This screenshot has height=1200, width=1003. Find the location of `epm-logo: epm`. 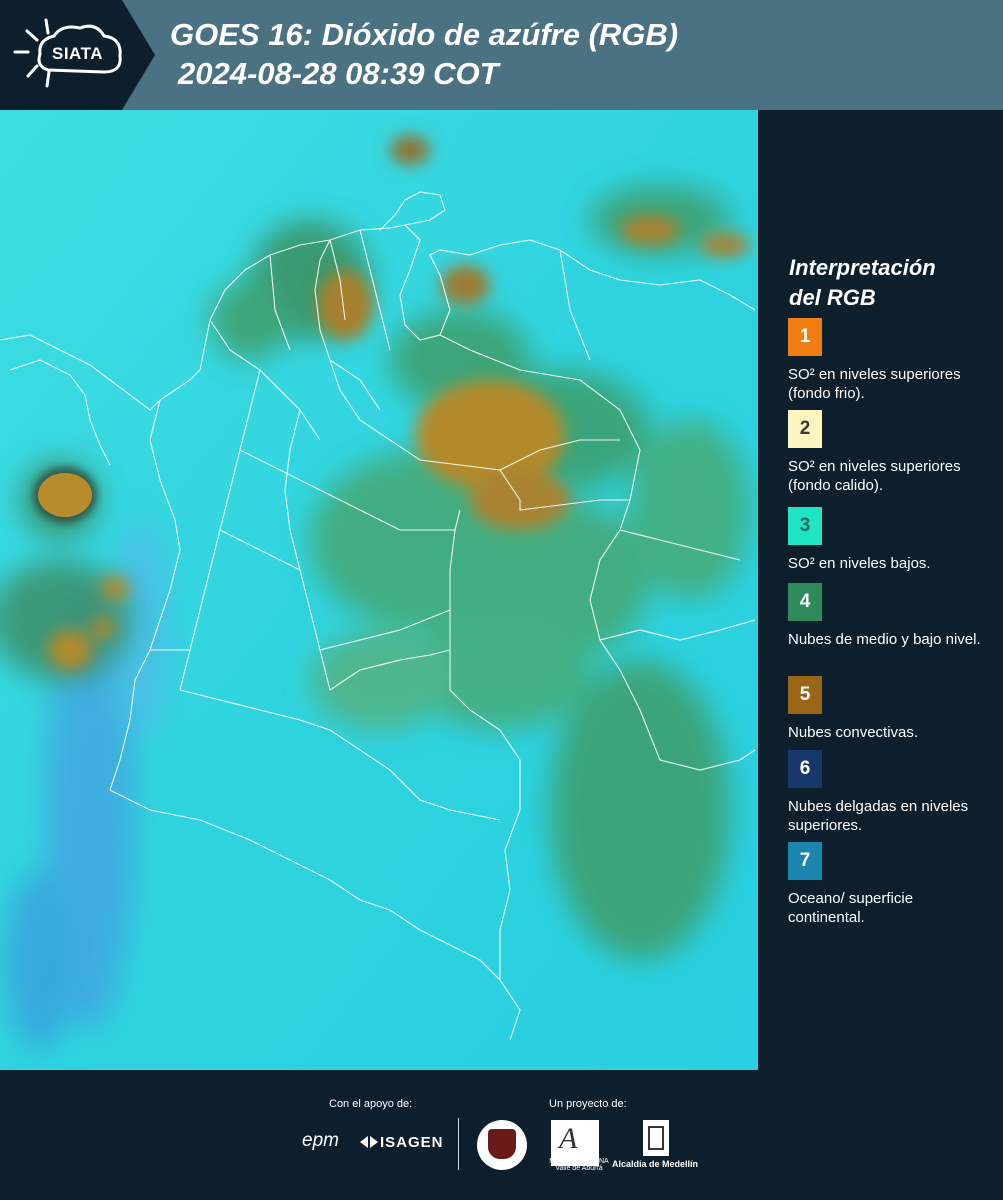

epm-logo: epm is located at coordinates (320, 1140).